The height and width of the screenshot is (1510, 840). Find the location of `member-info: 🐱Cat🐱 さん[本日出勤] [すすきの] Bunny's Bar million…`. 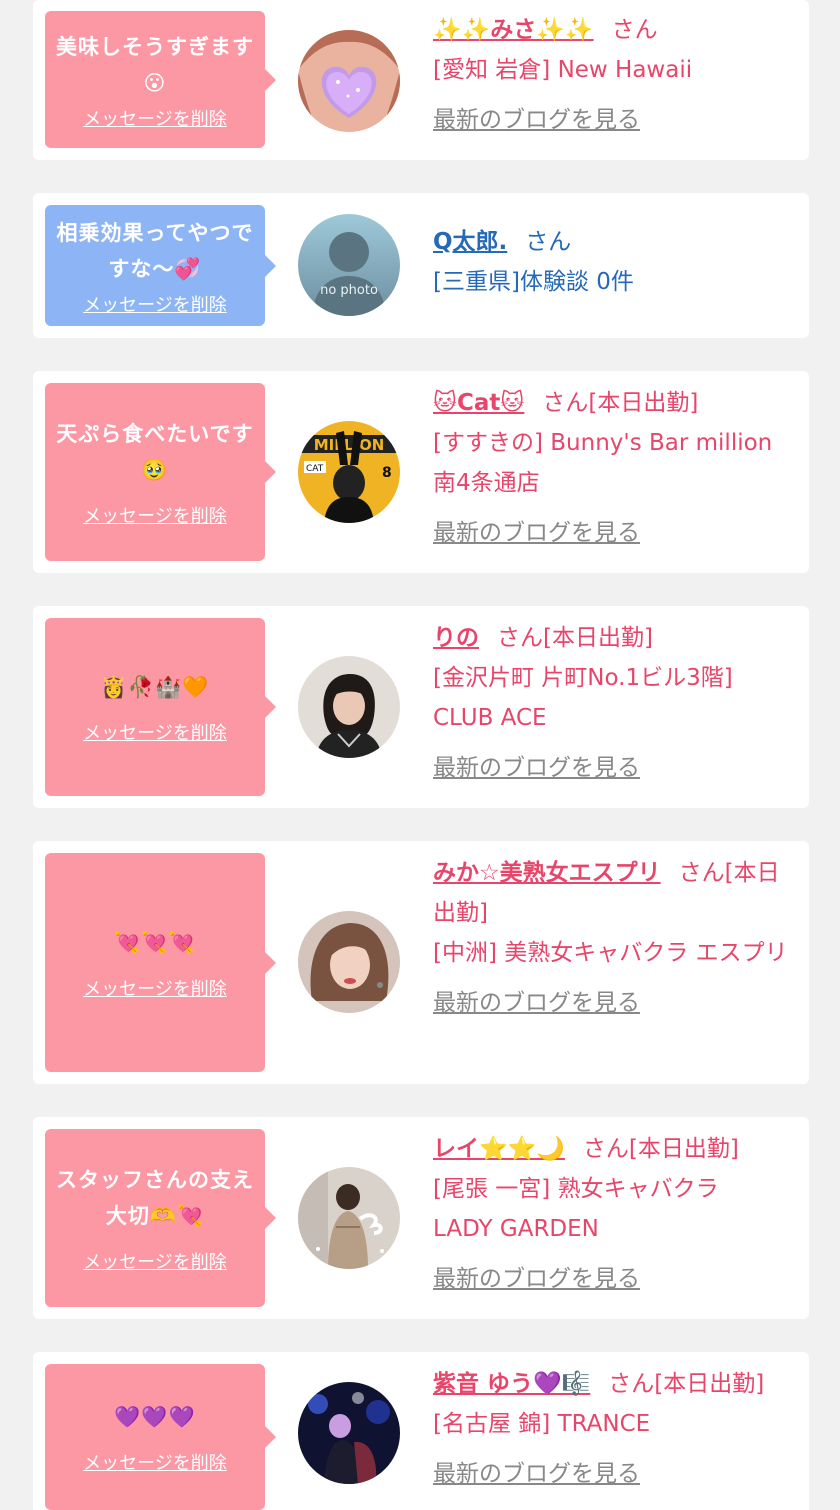

member-info: 🐱Cat🐱 さん[本日出勤] [すすきの] Bunny's Bar million… is located at coordinates (616, 468).